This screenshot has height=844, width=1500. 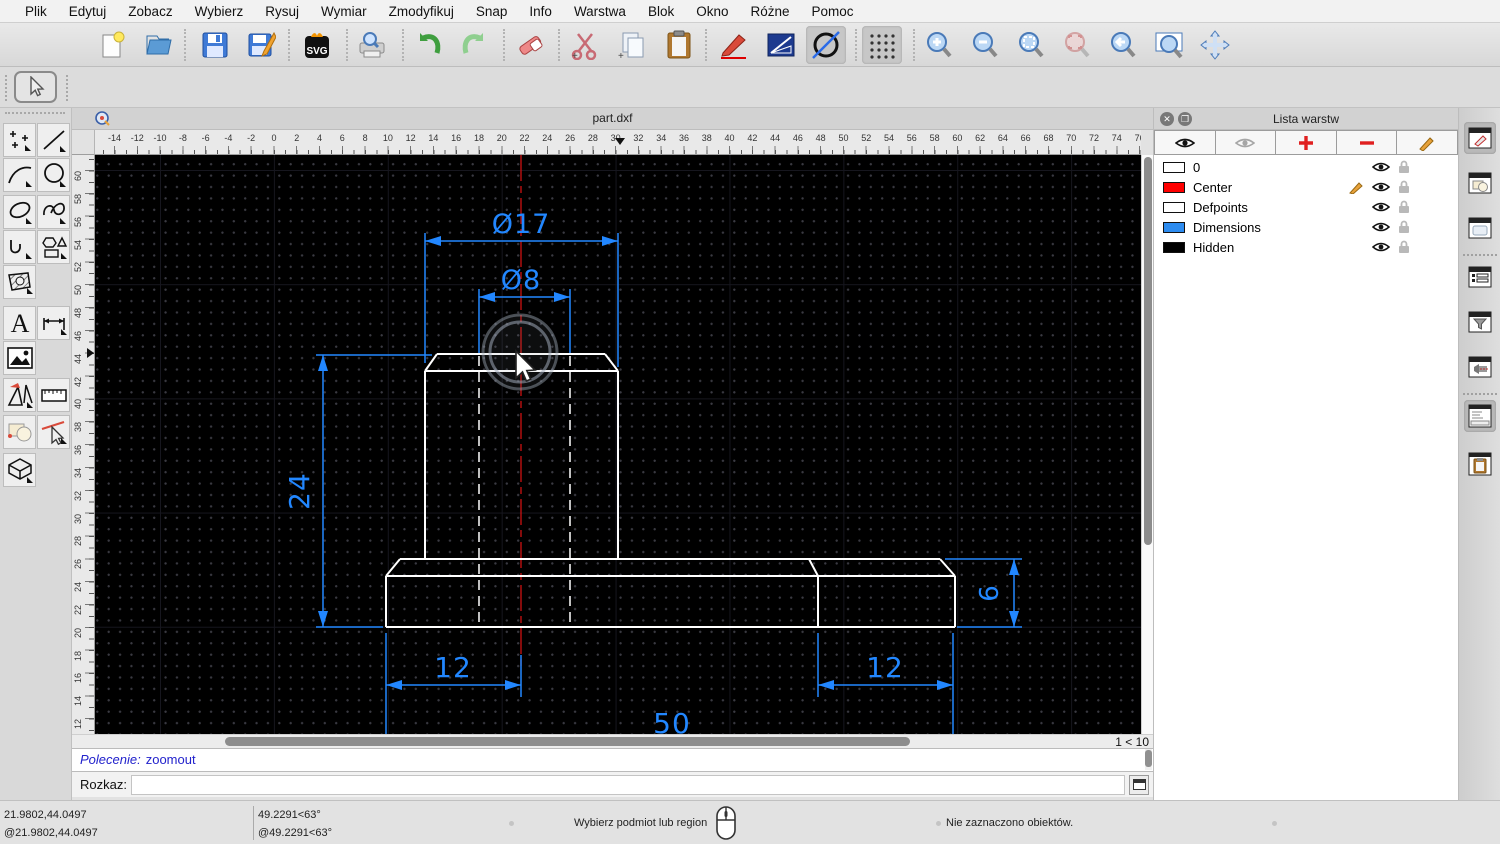 I want to click on spline-tool, so click(x=53, y=212).